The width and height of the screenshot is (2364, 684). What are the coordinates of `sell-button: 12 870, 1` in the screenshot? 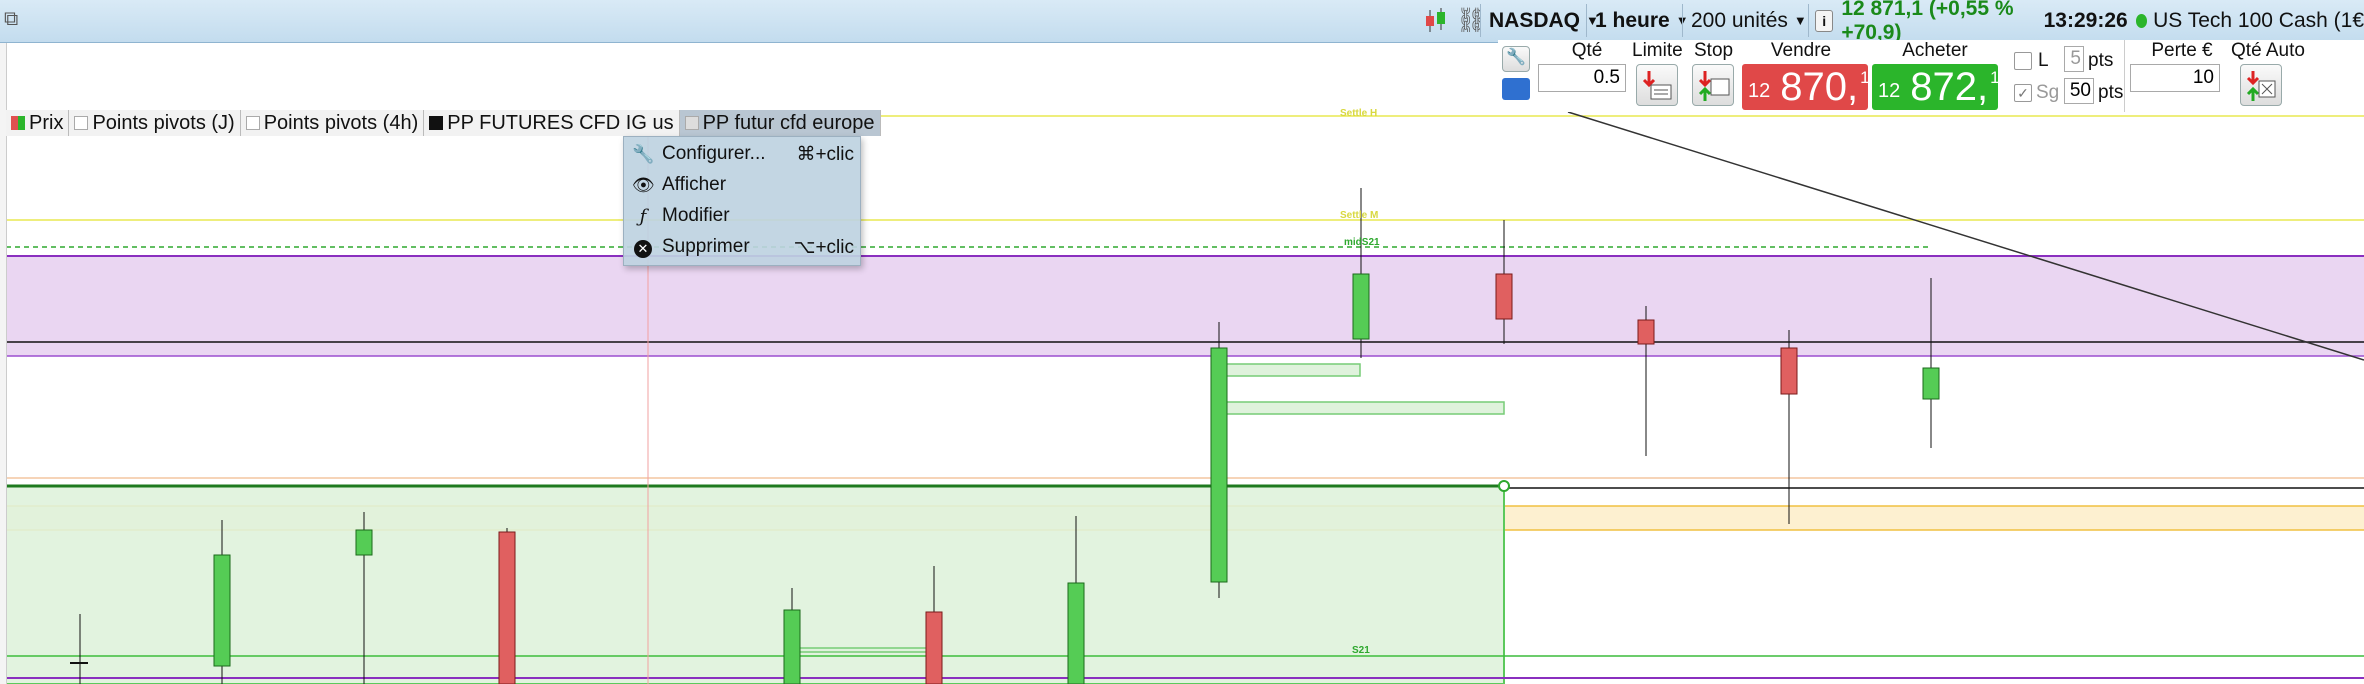 It's located at (1806, 87).